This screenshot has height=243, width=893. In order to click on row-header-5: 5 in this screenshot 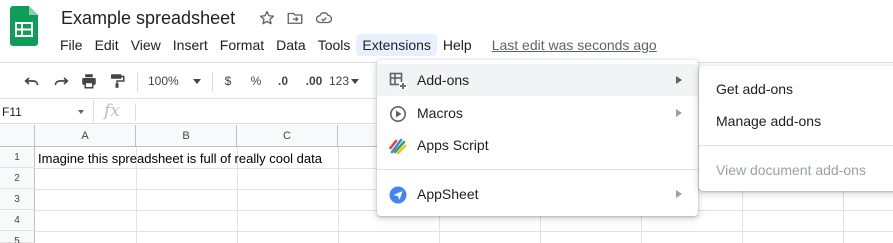, I will do `click(17, 237)`.